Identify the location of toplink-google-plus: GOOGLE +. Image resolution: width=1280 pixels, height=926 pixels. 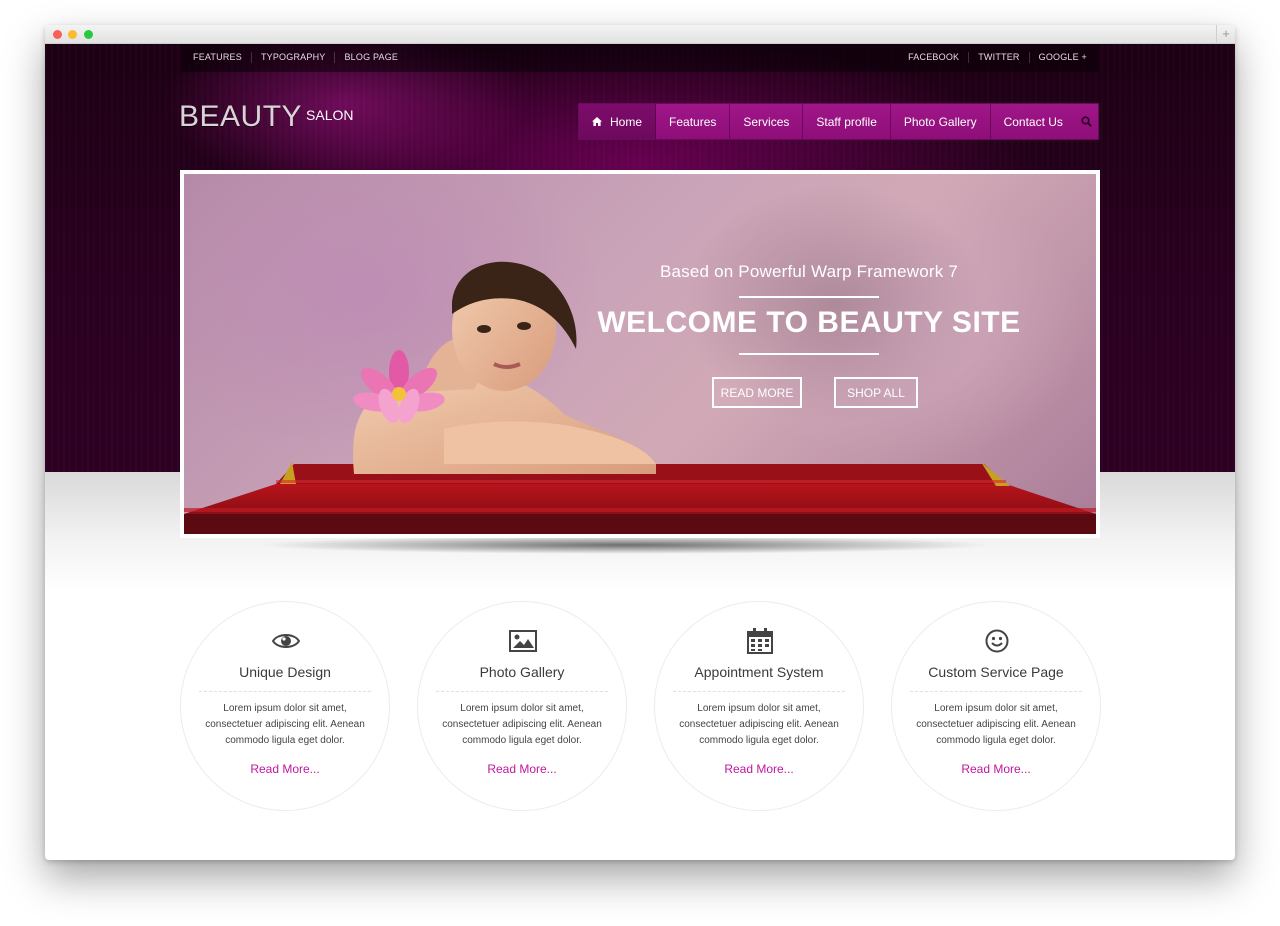
(1057, 57).